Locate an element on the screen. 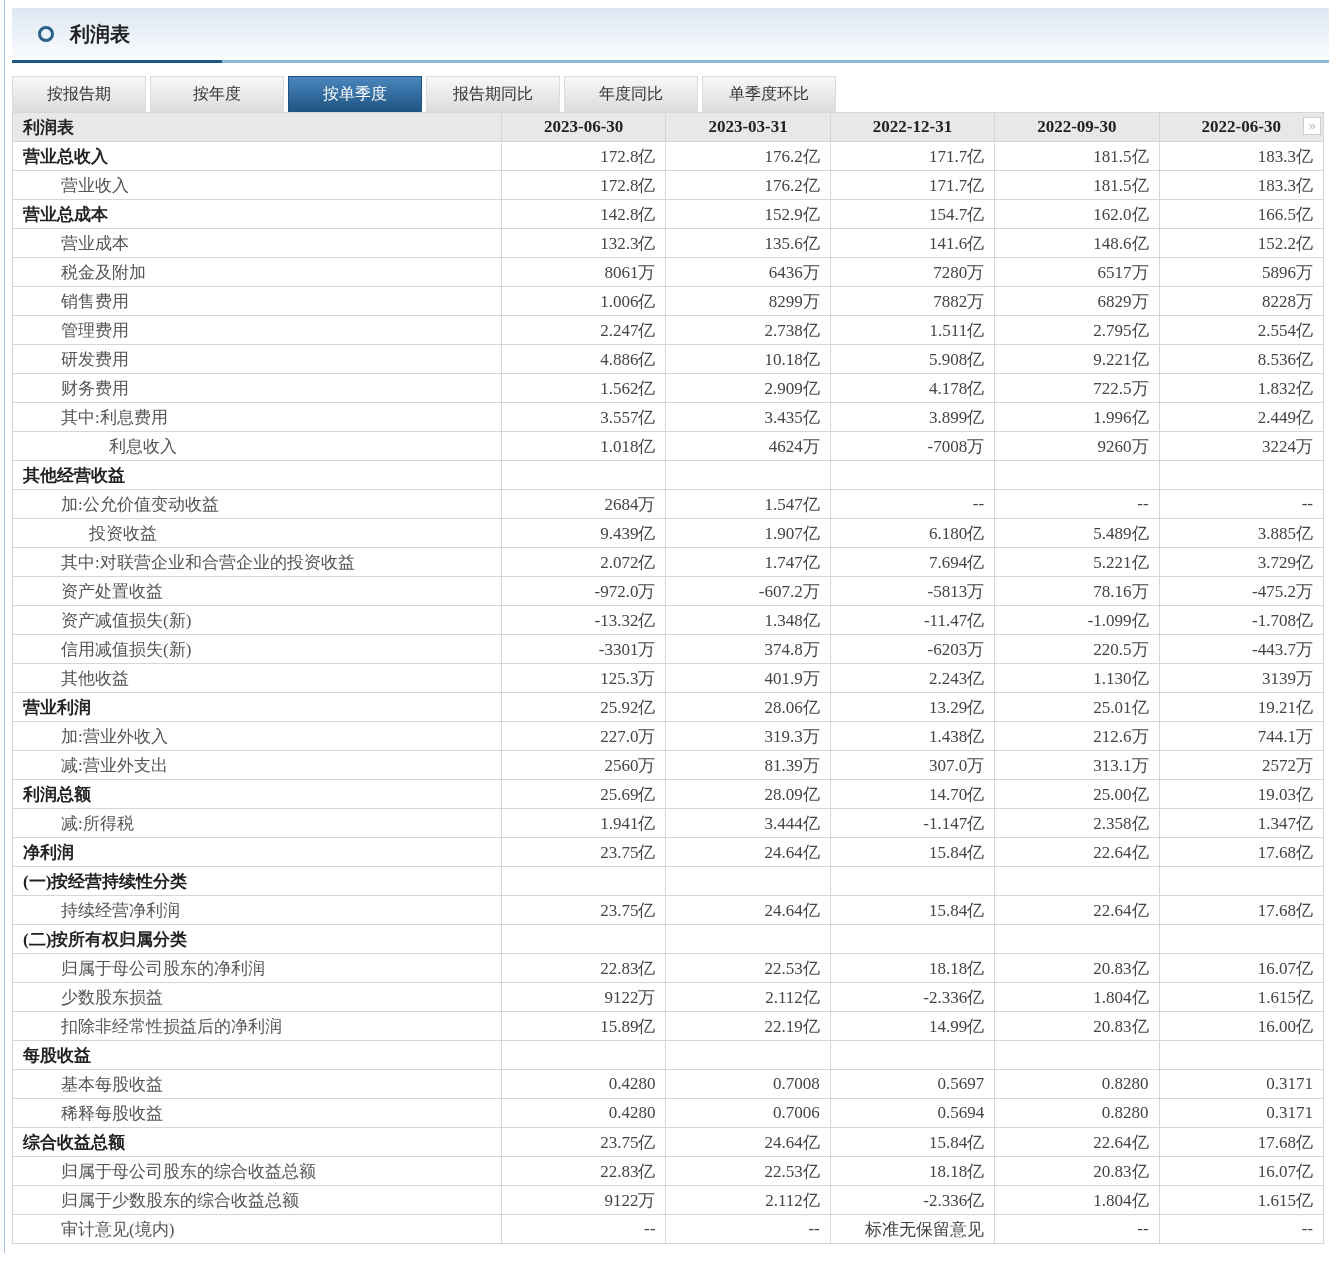 The width and height of the screenshot is (1337, 1261). tab: 按年度 is located at coordinates (217, 94).